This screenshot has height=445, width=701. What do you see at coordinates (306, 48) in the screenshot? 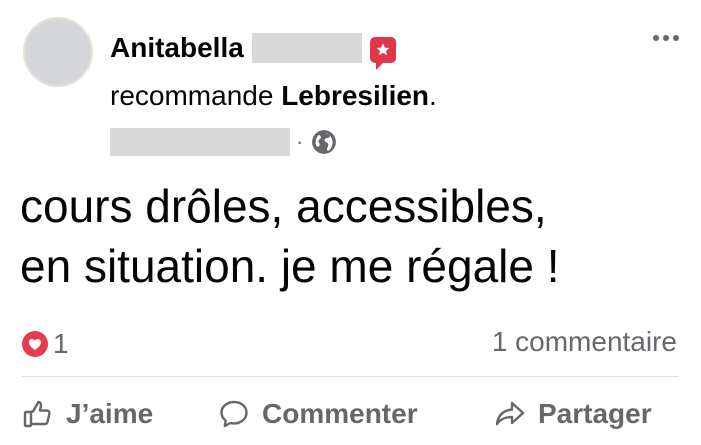
I see `redacted-surname` at bounding box center [306, 48].